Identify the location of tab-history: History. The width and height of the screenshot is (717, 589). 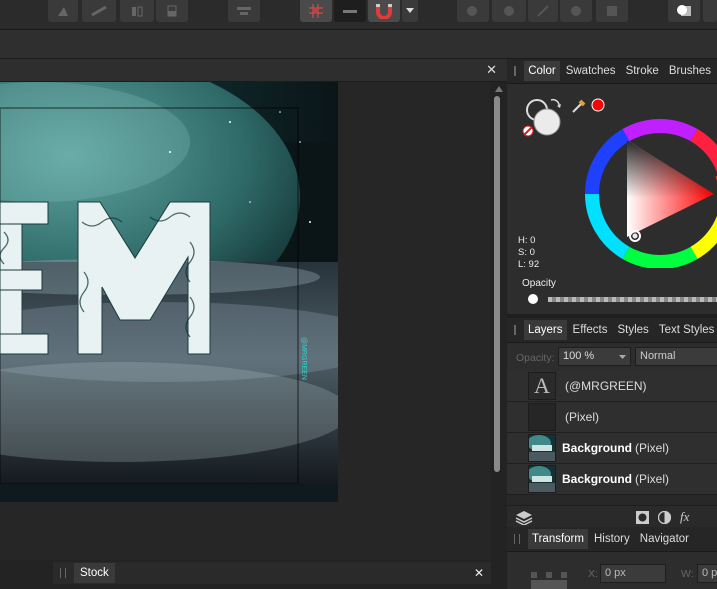
(612, 539).